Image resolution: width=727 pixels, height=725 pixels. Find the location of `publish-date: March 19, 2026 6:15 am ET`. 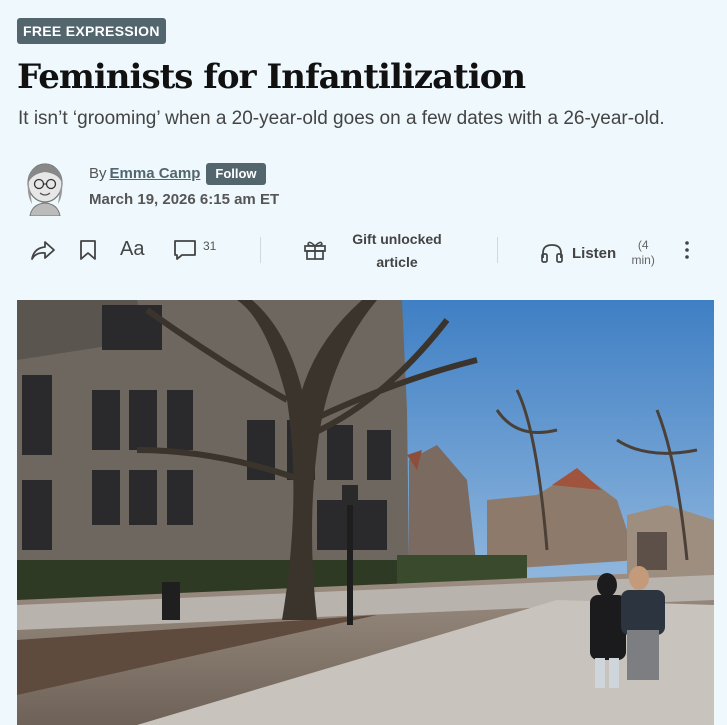

publish-date: March 19, 2026 6:15 am ET is located at coordinates (184, 199).